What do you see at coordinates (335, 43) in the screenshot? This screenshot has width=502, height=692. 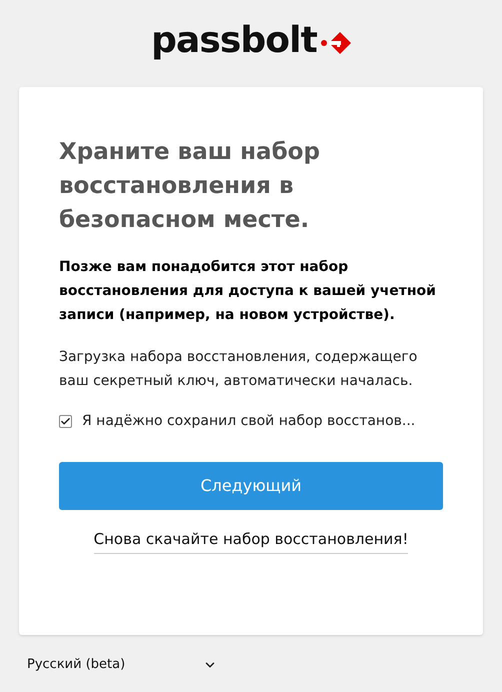 I see `logo-icon` at bounding box center [335, 43].